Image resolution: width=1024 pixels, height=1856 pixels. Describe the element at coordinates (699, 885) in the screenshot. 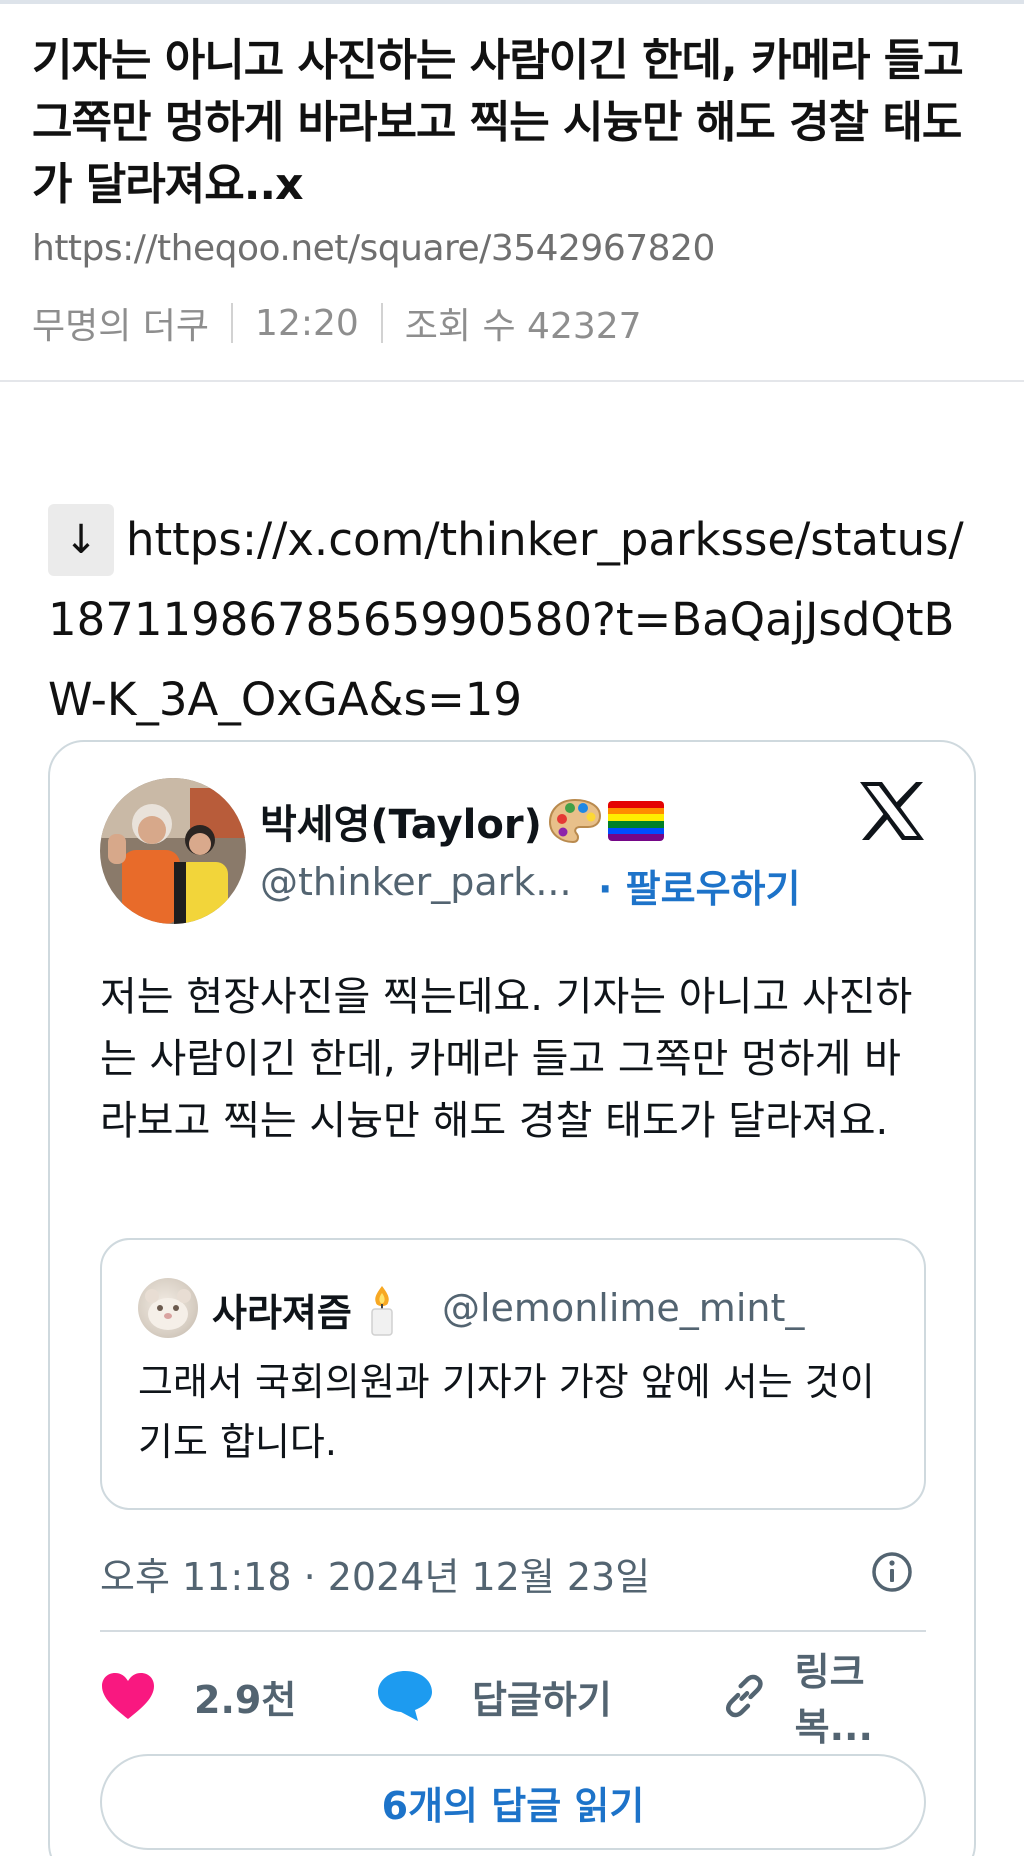

I see `follow-button: · 팔로우하기` at that location.